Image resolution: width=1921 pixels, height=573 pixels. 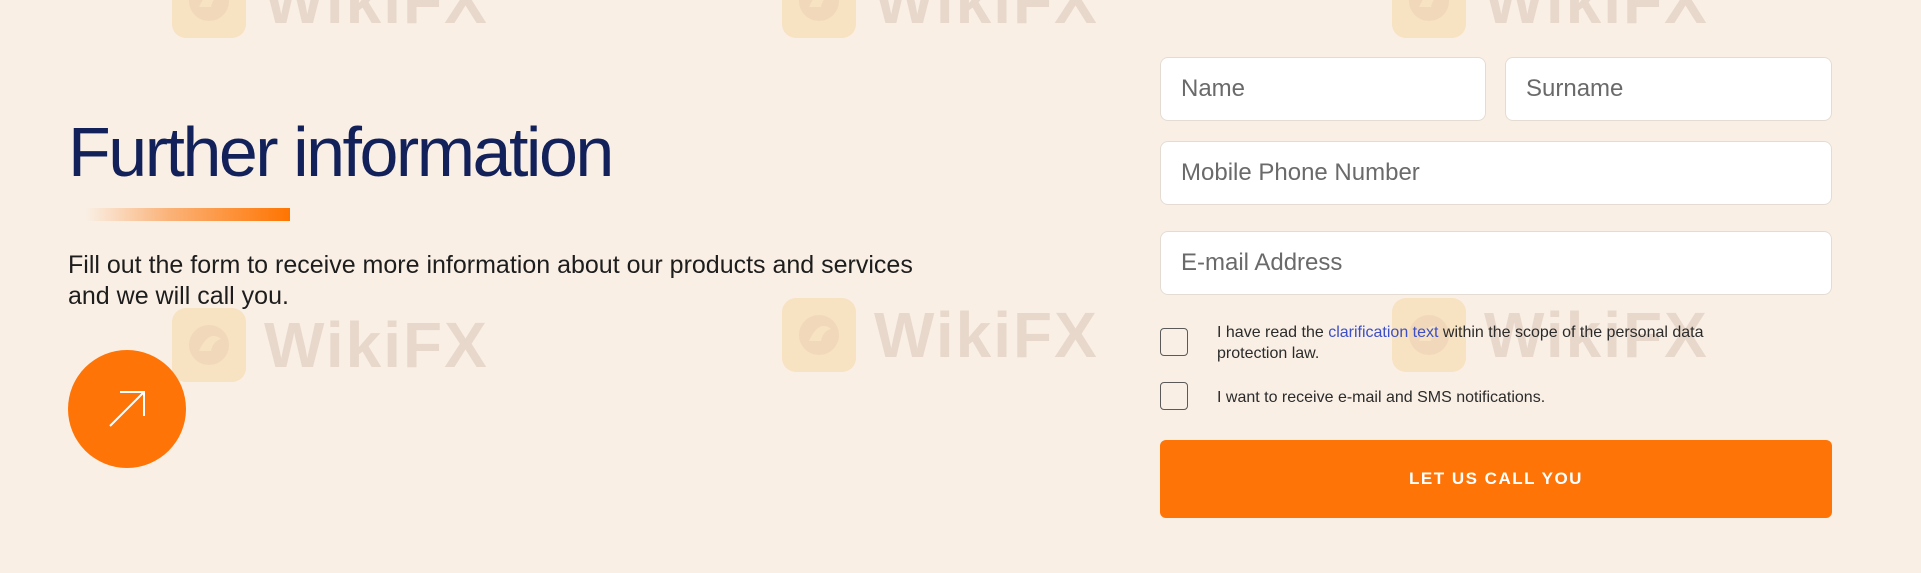 I want to click on watermark: WikiFX, so click(x=1550, y=19).